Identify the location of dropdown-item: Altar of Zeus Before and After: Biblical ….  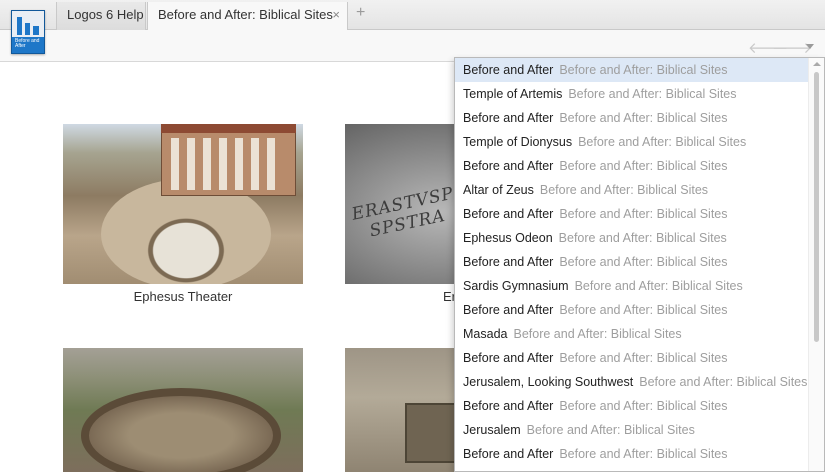
(631, 190).